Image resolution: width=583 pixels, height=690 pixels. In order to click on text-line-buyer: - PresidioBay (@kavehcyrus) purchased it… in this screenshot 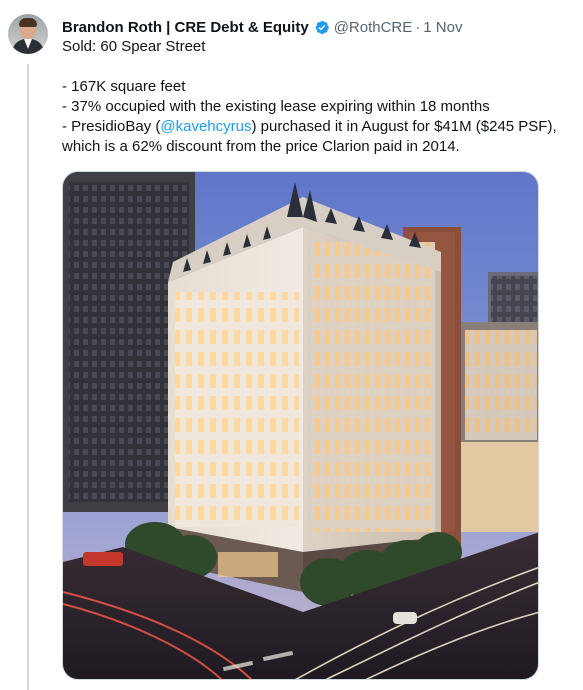, I will do `click(314, 127)`.